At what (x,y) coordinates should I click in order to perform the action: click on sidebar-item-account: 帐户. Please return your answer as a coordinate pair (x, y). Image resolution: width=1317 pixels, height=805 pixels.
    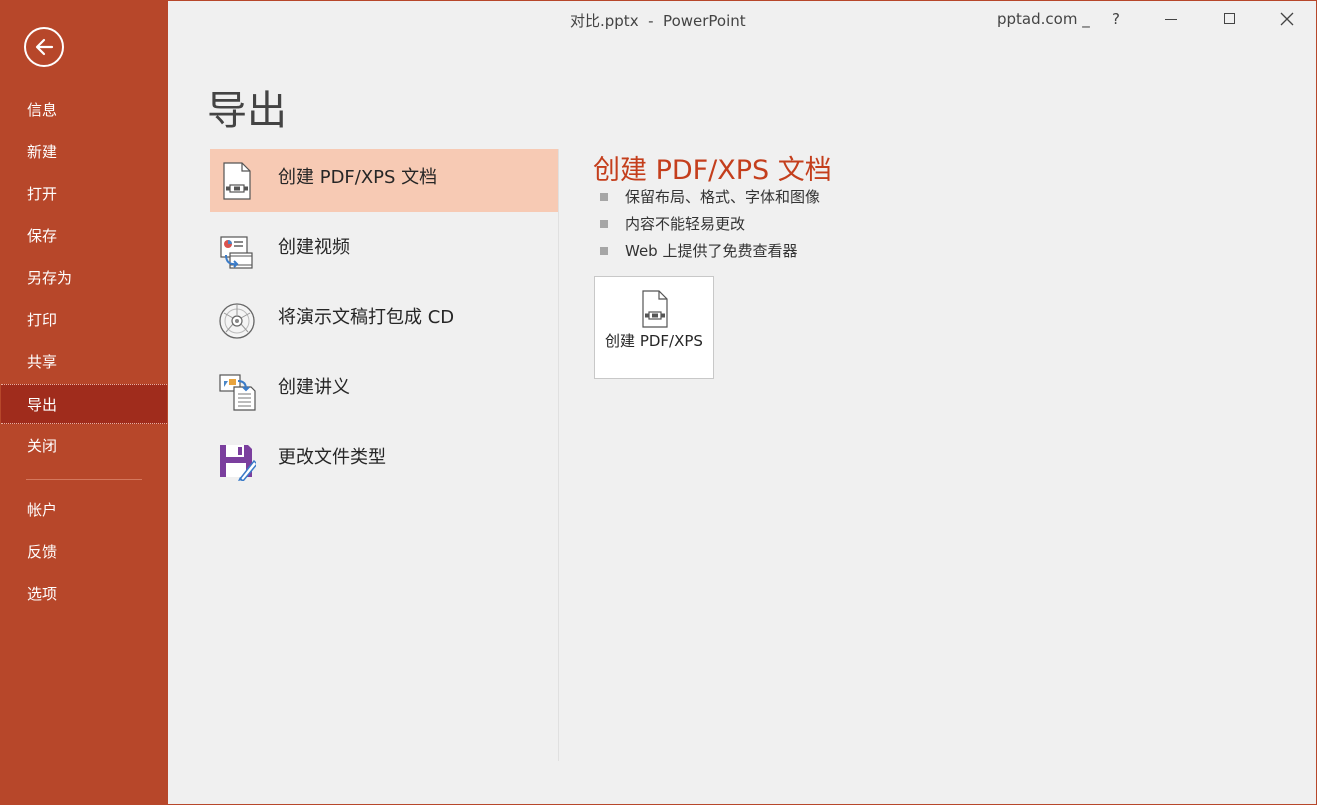
    Looking at the image, I should click on (84, 510).